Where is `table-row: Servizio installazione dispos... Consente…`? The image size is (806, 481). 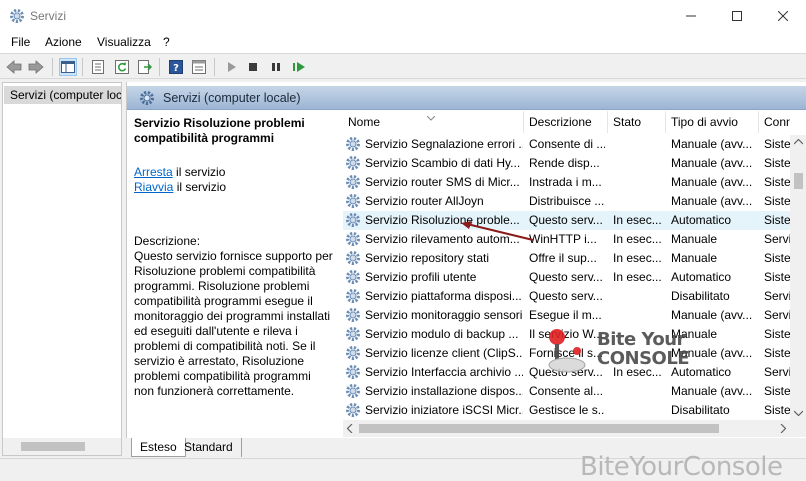
table-row: Servizio installazione dispos... Consente… is located at coordinates (566, 391).